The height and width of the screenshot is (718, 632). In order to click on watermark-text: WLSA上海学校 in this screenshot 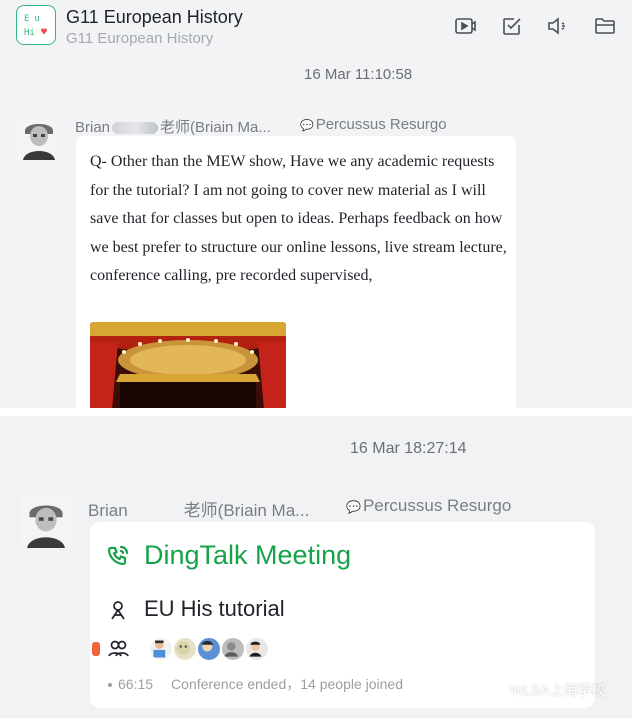, I will do `click(558, 690)`.